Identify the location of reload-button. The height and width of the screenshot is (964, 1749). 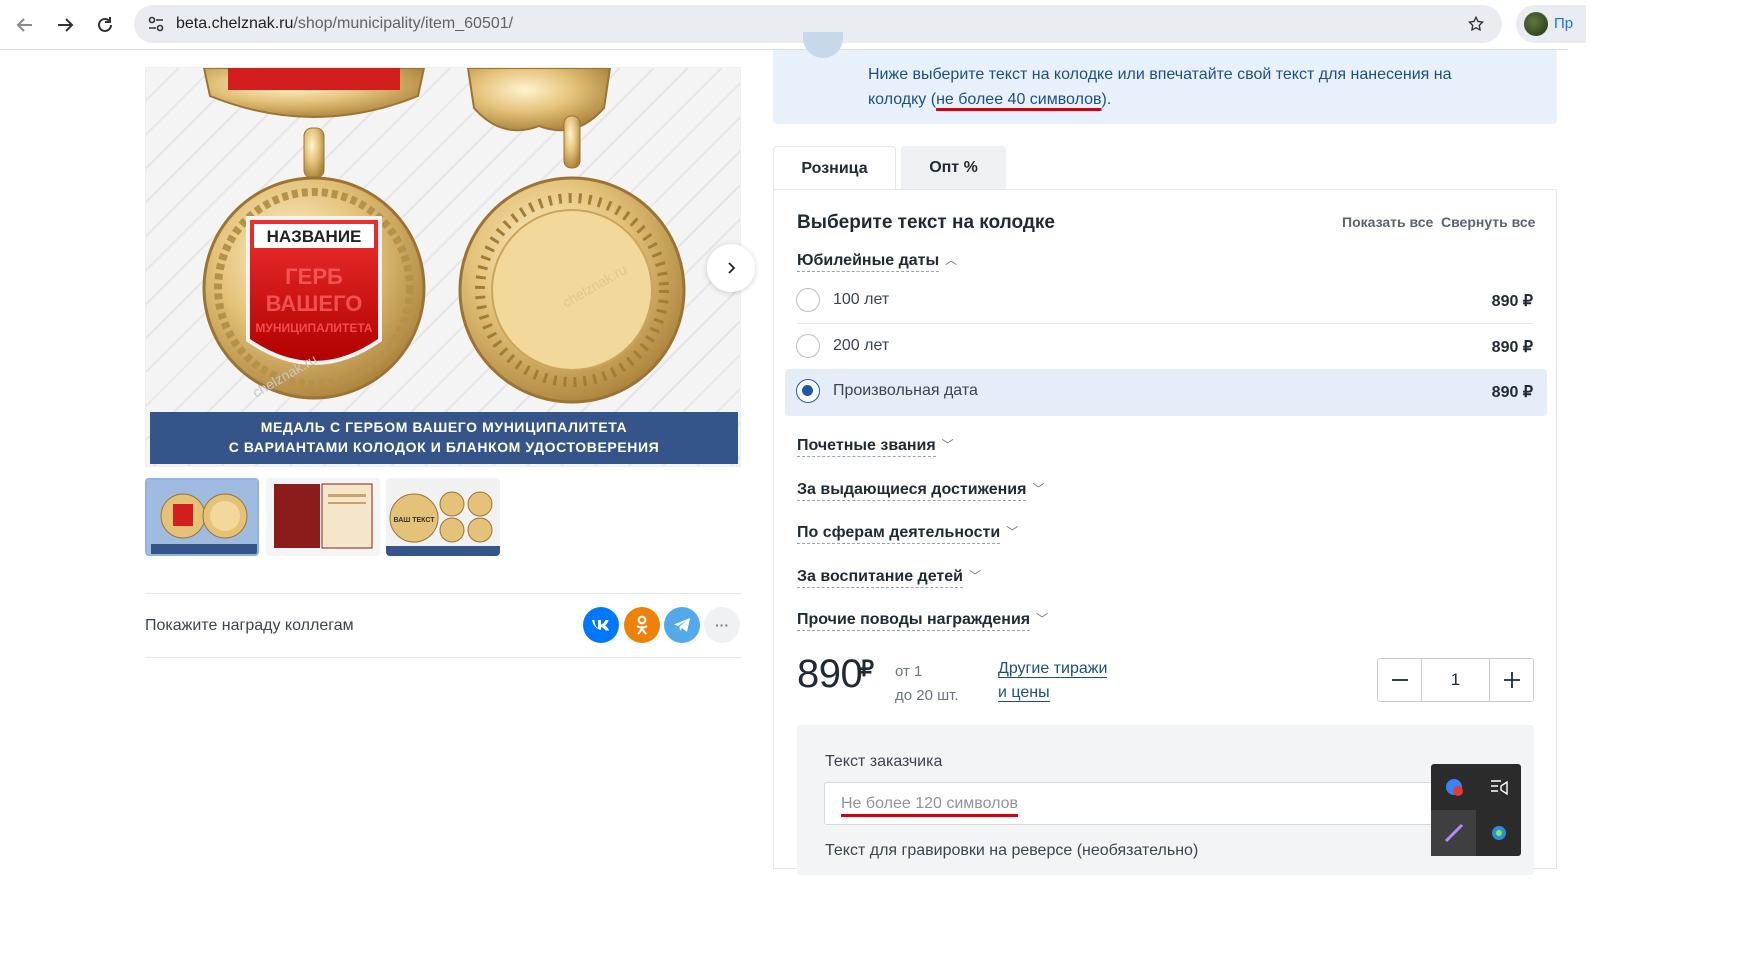
(105, 25).